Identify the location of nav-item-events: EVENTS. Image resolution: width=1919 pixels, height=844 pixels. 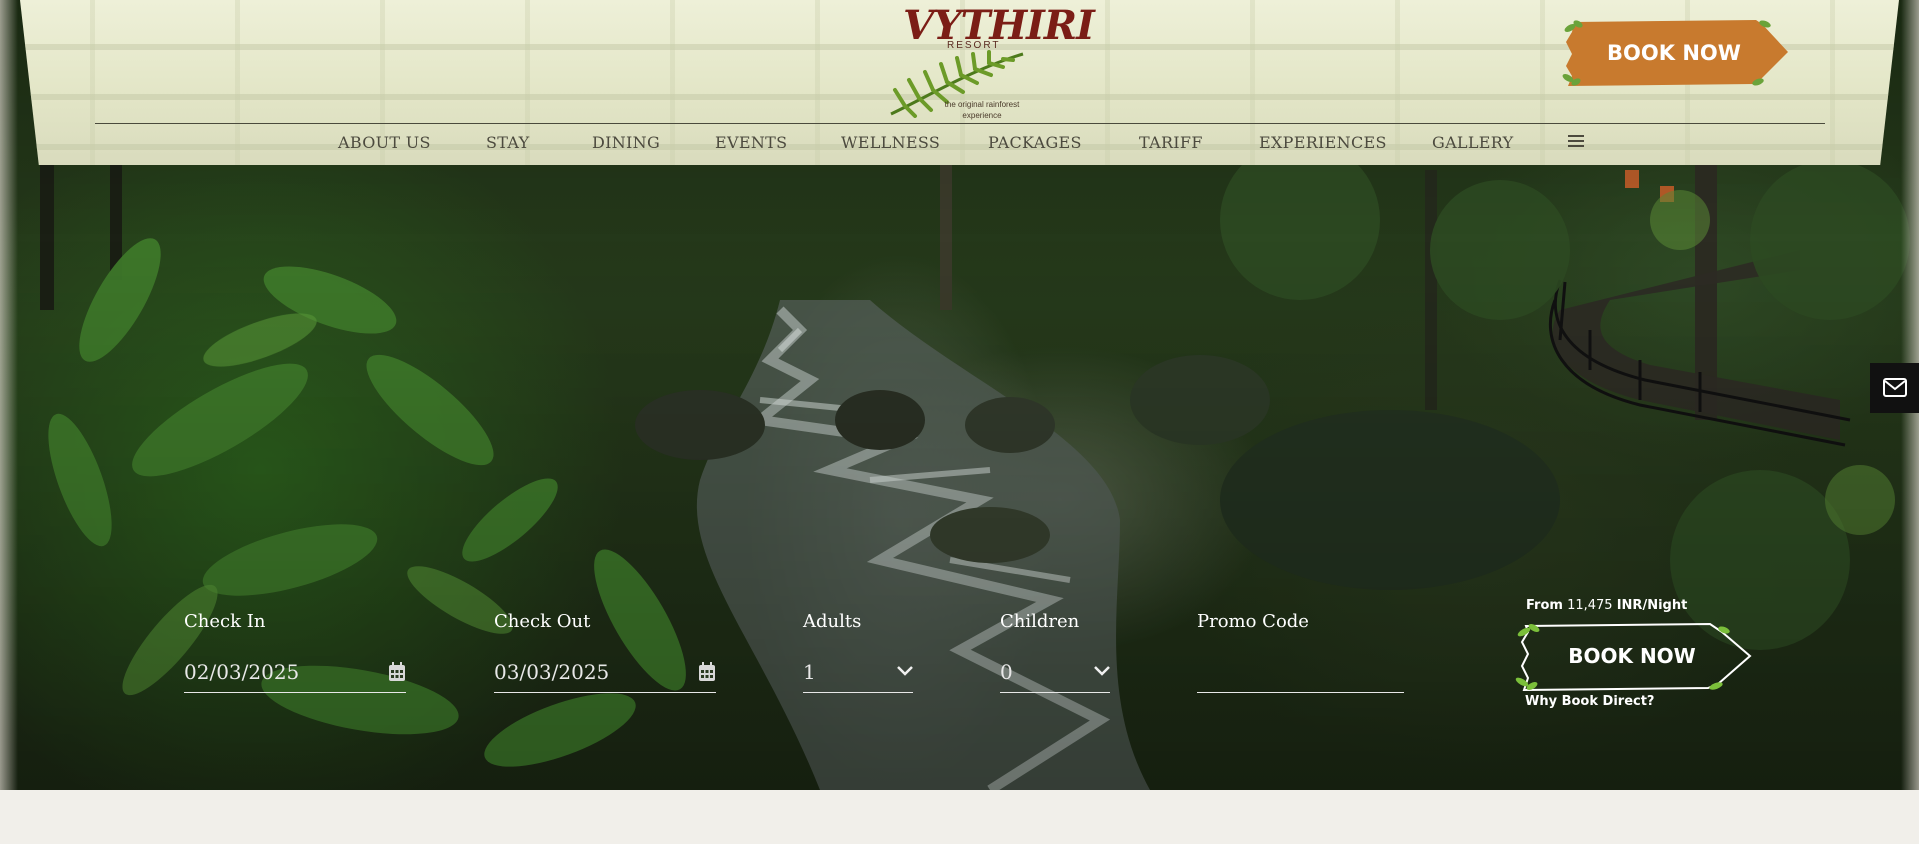
(751, 142).